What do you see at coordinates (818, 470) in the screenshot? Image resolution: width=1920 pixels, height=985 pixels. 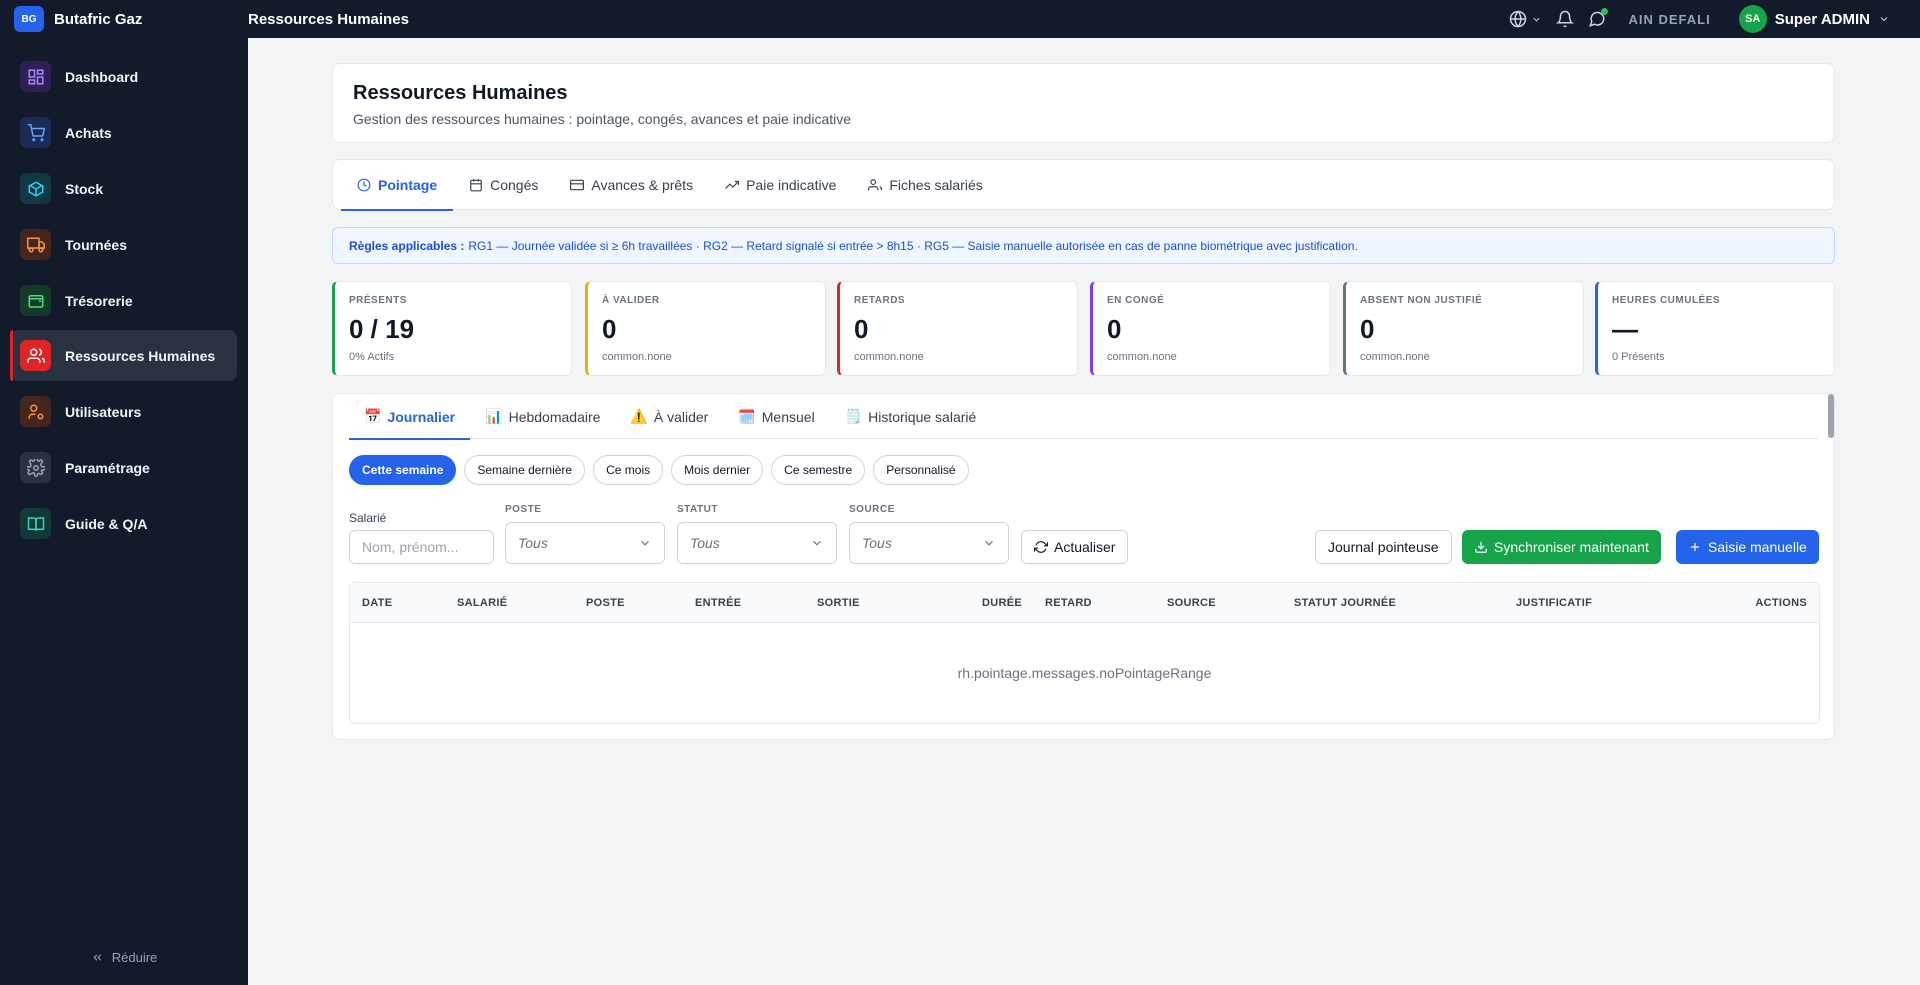 I see `period-this-semester: Ce semestre` at bounding box center [818, 470].